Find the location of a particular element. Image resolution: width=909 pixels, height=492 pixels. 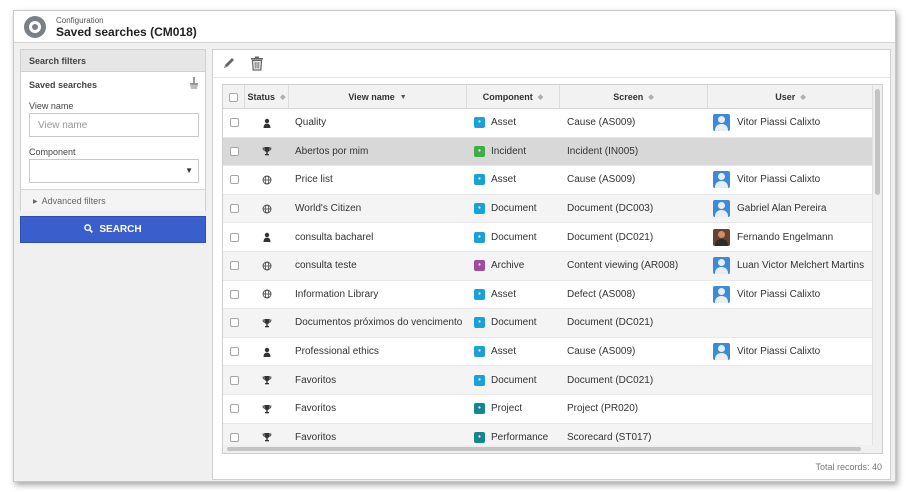

component-name: Incident is located at coordinates (509, 151).